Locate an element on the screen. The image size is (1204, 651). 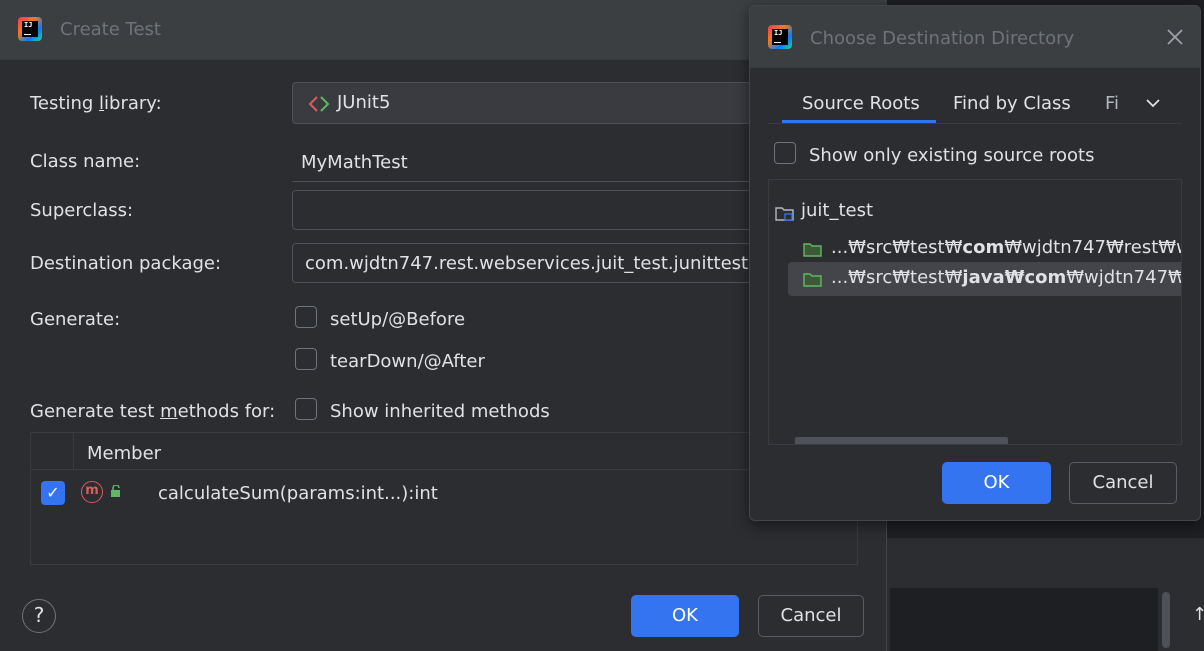
table-header: Member is located at coordinates (444, 451).